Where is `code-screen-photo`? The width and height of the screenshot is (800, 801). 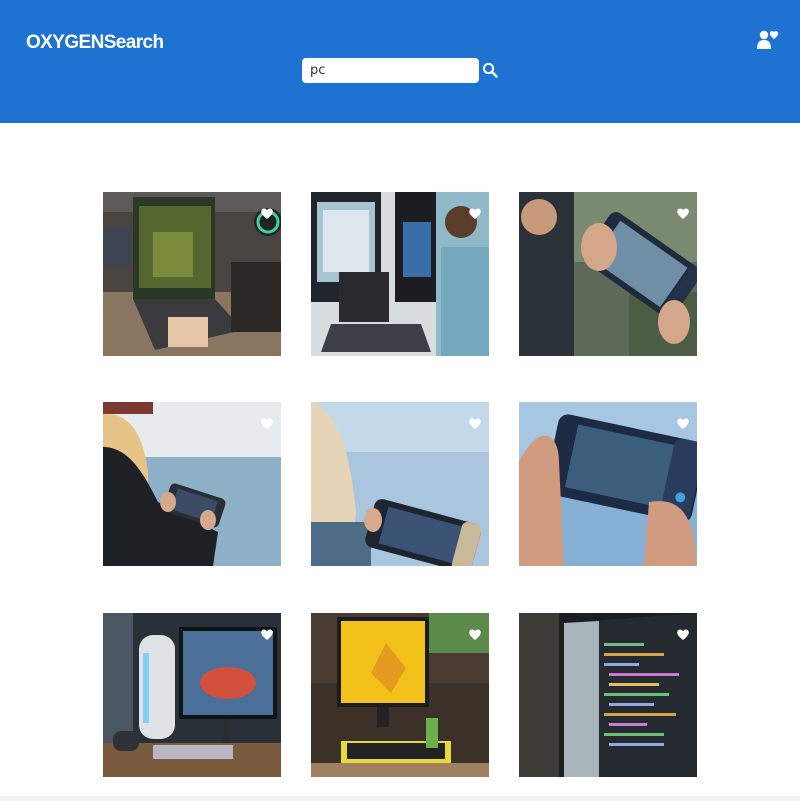
code-screen-photo is located at coordinates (608, 695).